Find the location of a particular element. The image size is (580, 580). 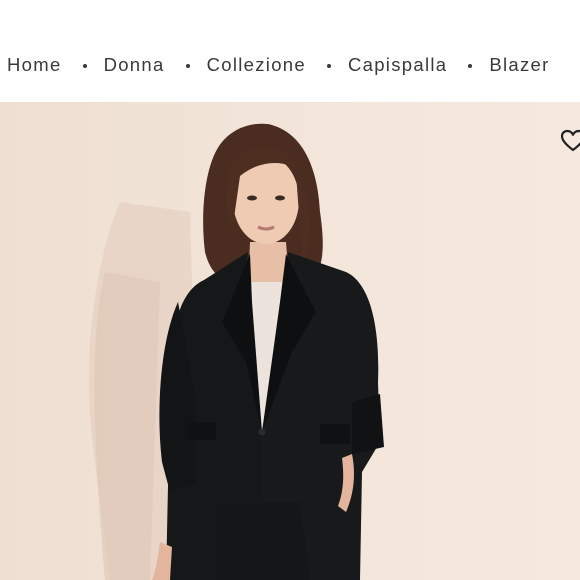

breadcrumb-blazer: Blazer is located at coordinates (519, 65).